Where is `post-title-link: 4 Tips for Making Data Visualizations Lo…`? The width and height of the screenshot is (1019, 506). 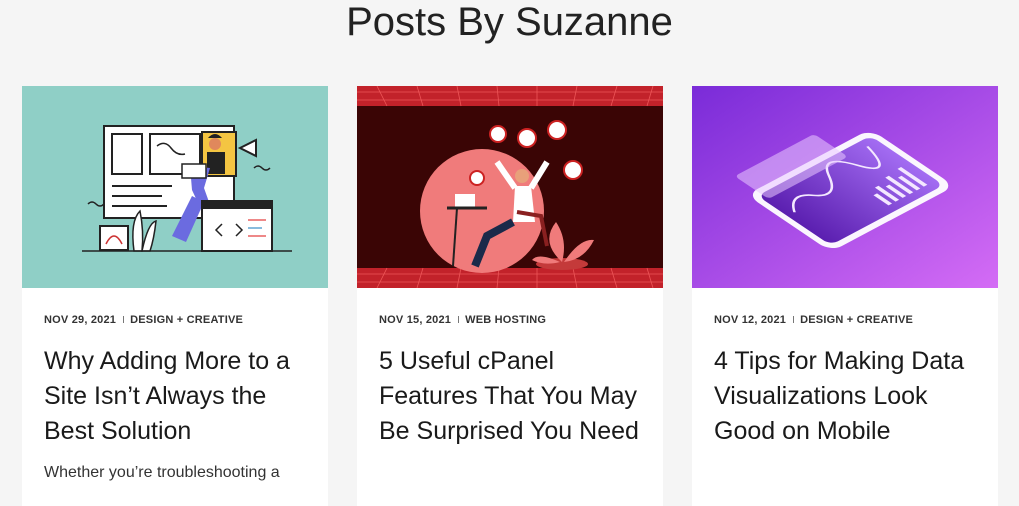
post-title-link: 4 Tips for Making Data Visualizations Lo… is located at coordinates (851, 396).